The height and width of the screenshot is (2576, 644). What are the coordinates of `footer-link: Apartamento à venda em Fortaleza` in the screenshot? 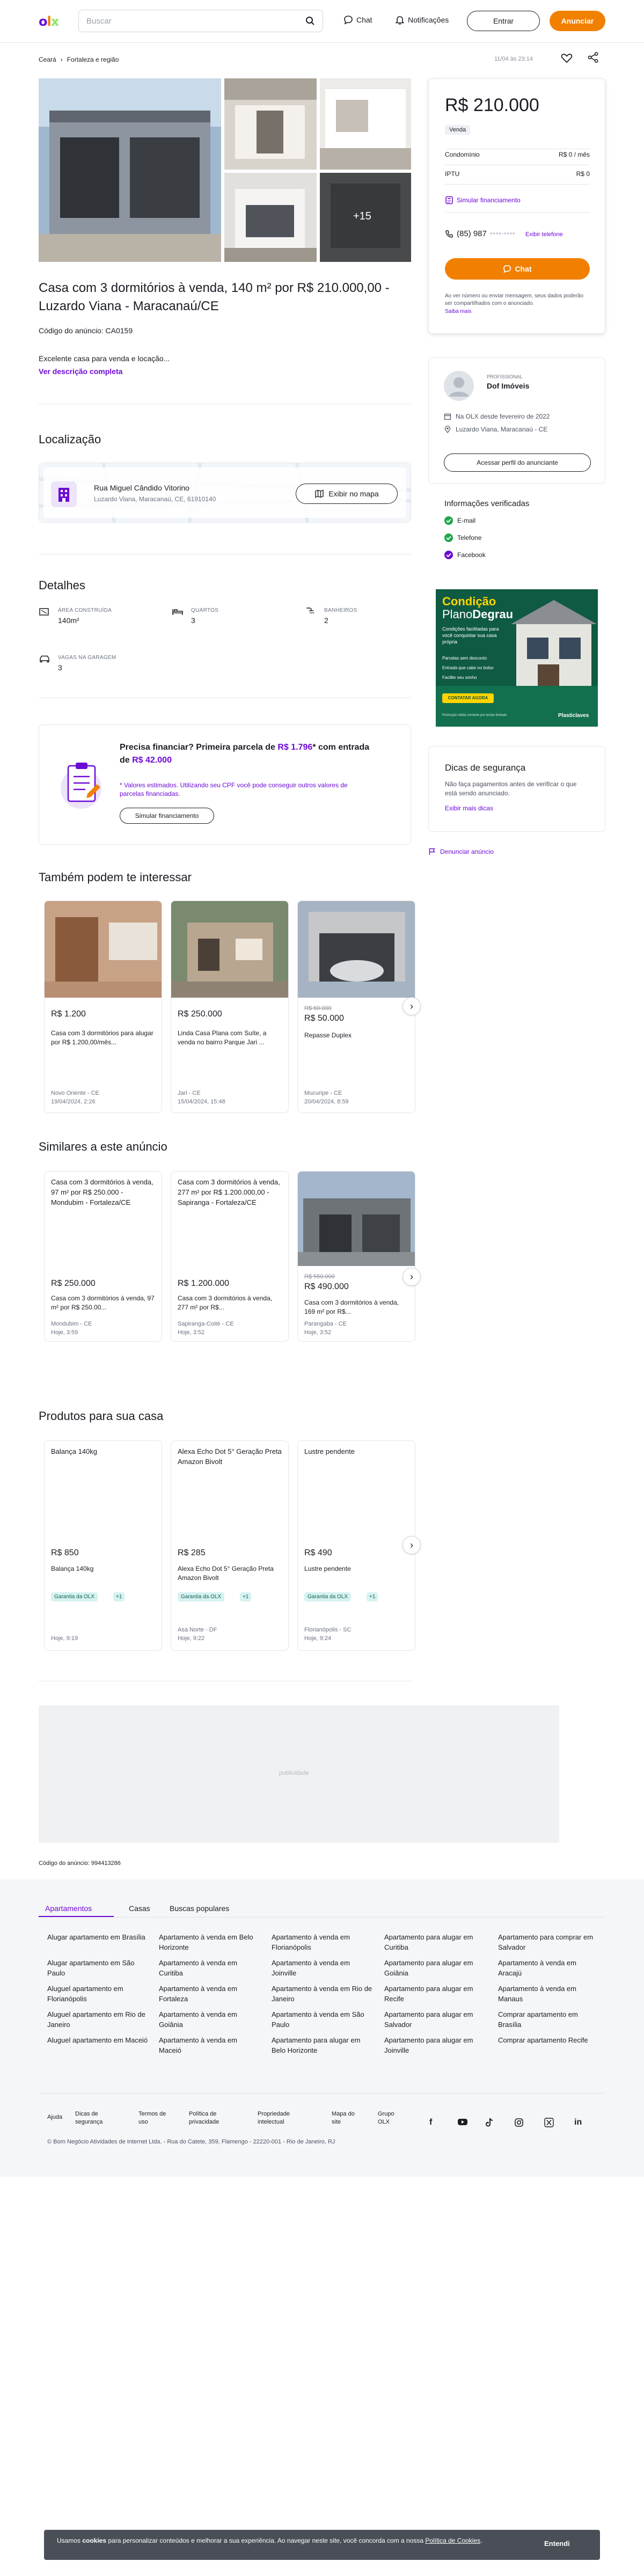 It's located at (210, 1994).